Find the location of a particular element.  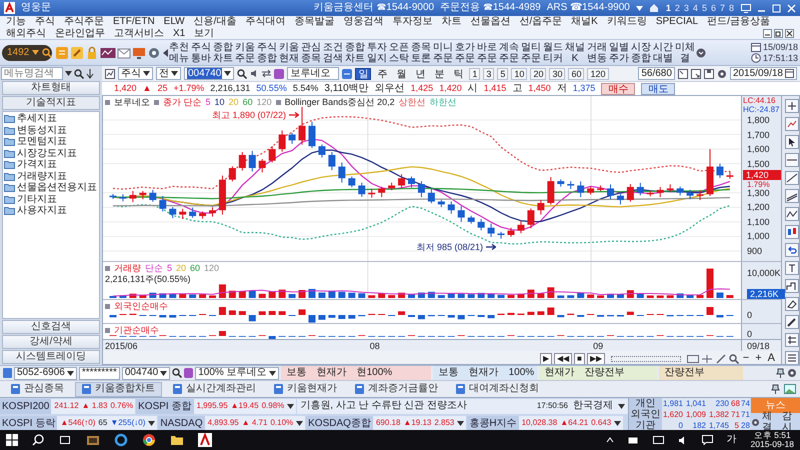

count-field: 56/680 is located at coordinates (656, 73).